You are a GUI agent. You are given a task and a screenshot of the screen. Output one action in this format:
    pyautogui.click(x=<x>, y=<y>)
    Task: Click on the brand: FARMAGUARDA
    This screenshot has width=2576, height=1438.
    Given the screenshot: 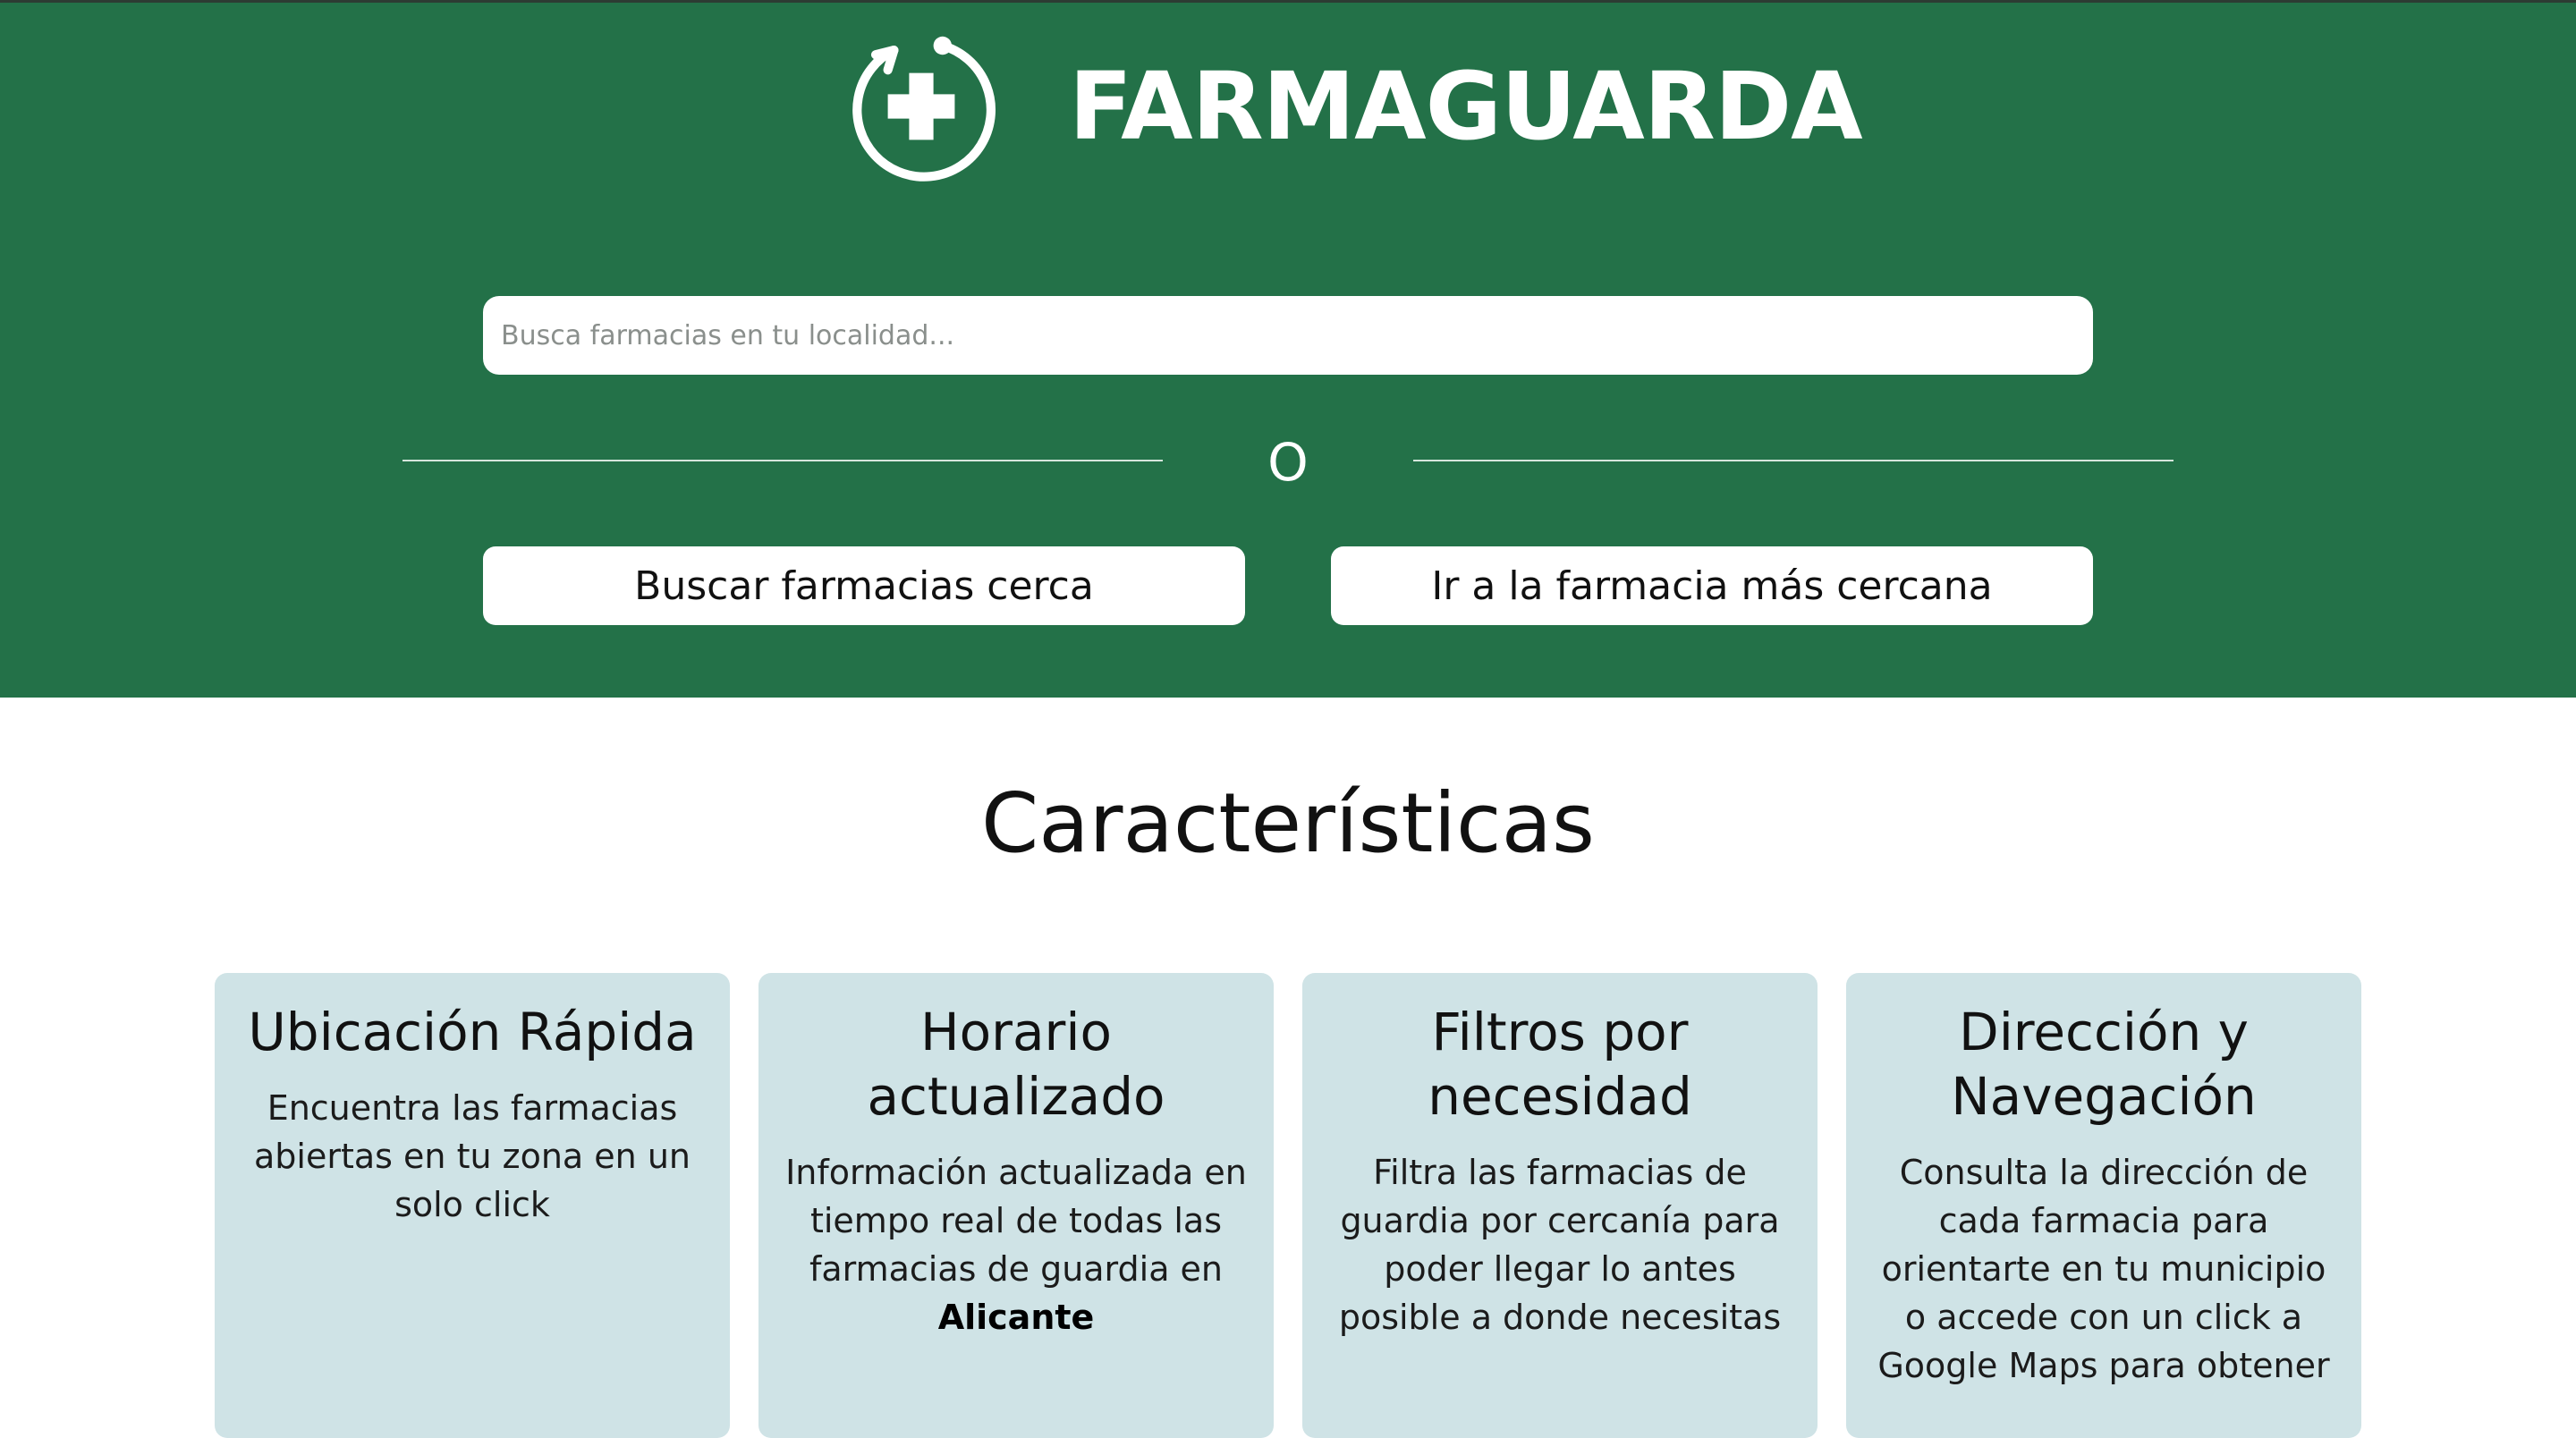 What is the action you would take?
    pyautogui.click(x=1354, y=106)
    